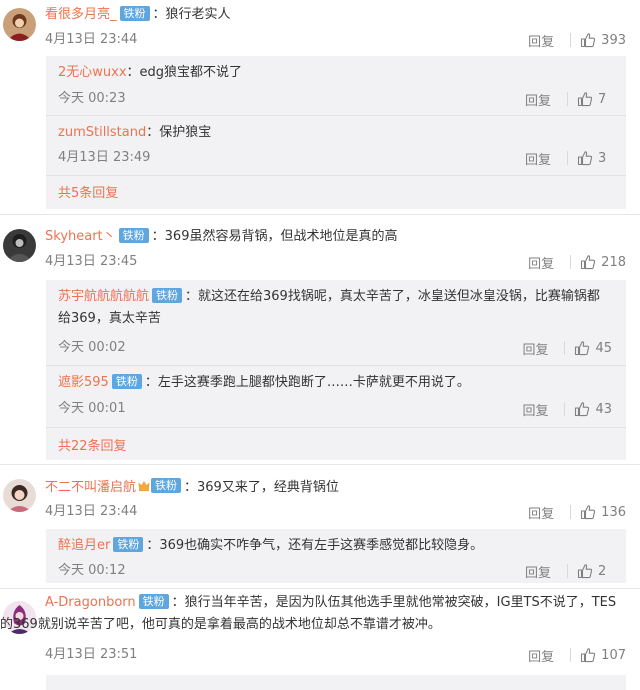 Image resolution: width=640 pixels, height=690 pixels. Describe the element at coordinates (91, 39) in the screenshot. I see `comment-time: 4月13日 23:44` at that location.